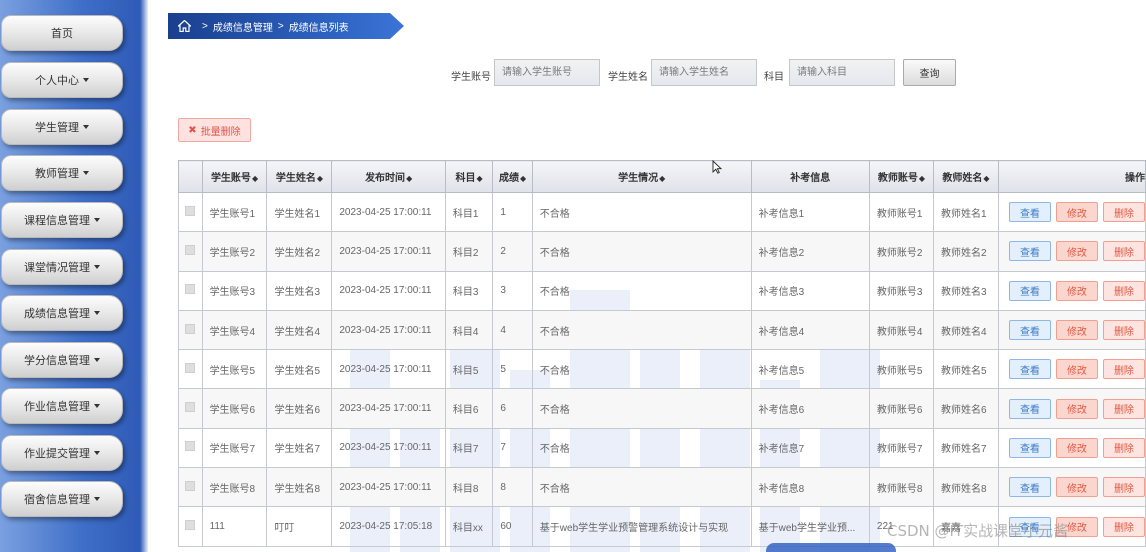 This screenshot has width=1146, height=552. I want to click on column-header: 学生账号◆, so click(234, 176).